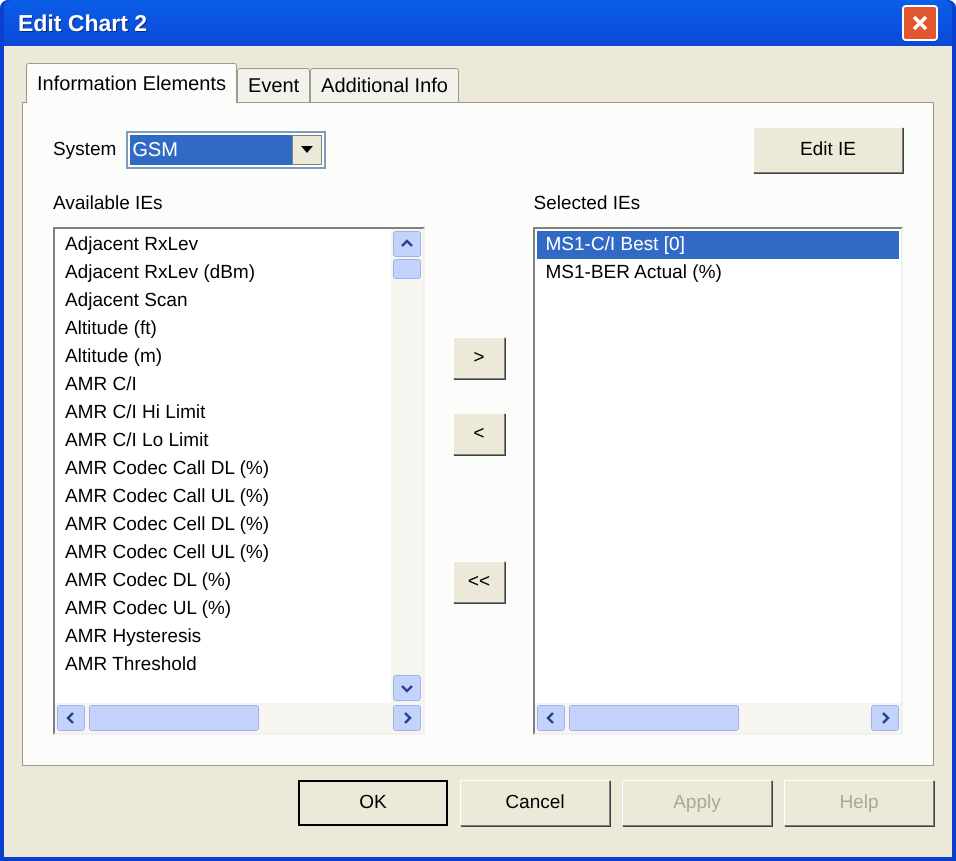 The width and height of the screenshot is (956, 861). Describe the element at coordinates (211, 150) in the screenshot. I see `dropdown-value: GSM` at that location.